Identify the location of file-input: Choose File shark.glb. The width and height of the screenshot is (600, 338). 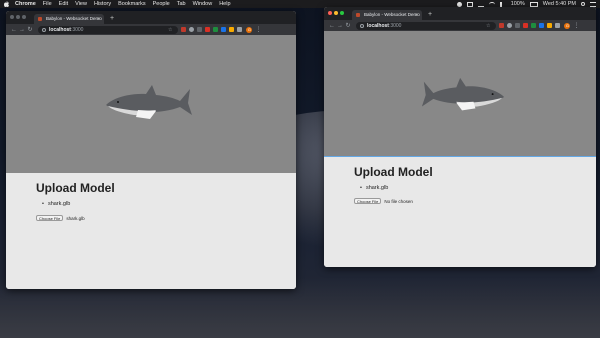
(60, 218).